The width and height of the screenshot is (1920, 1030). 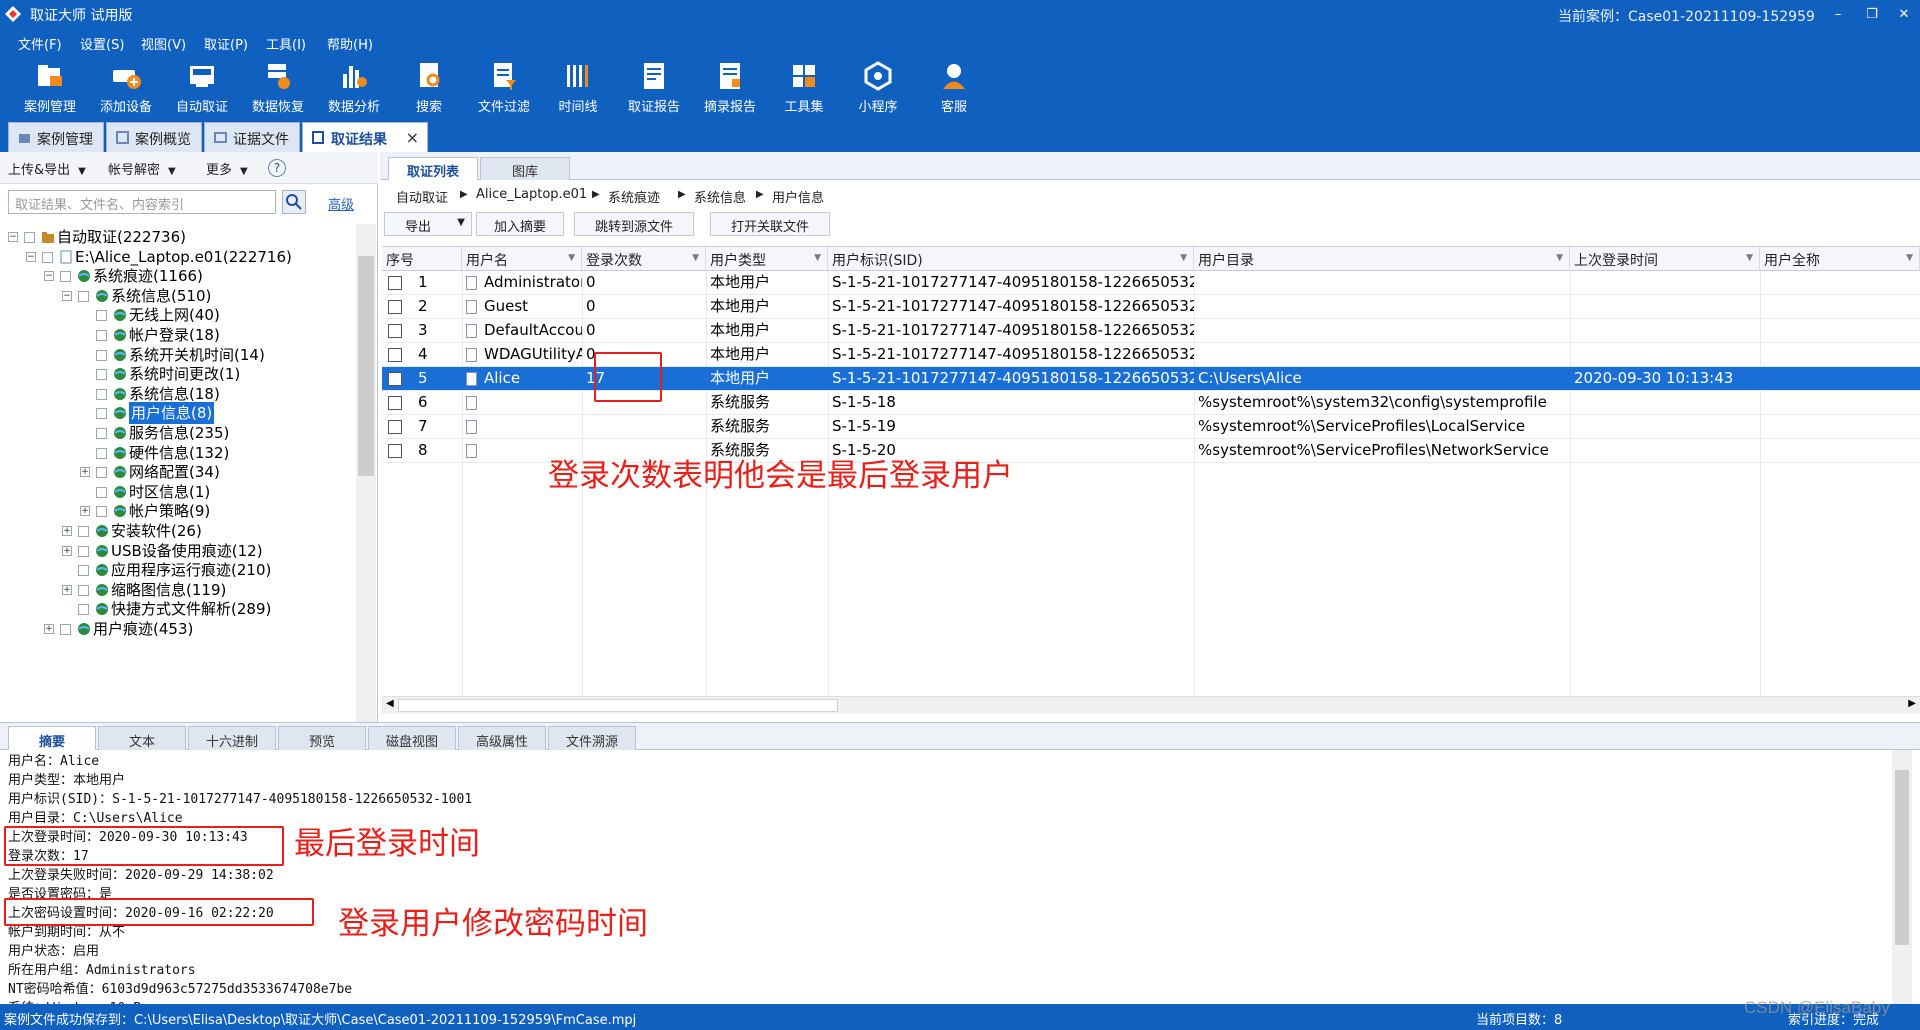 I want to click on close-tab-icon: ×, so click(x=412, y=137).